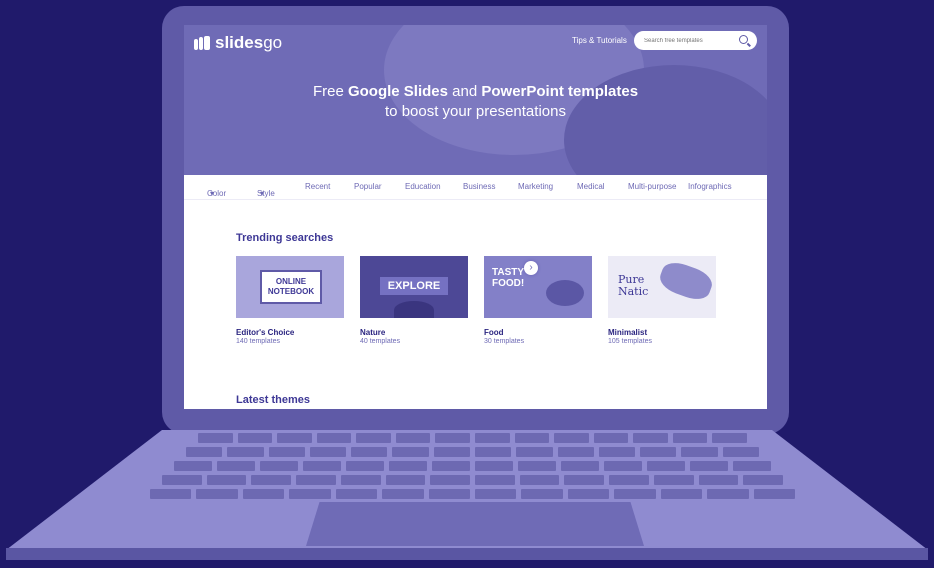  Describe the element at coordinates (373, 332) in the screenshot. I see `card-name: Nature` at that location.